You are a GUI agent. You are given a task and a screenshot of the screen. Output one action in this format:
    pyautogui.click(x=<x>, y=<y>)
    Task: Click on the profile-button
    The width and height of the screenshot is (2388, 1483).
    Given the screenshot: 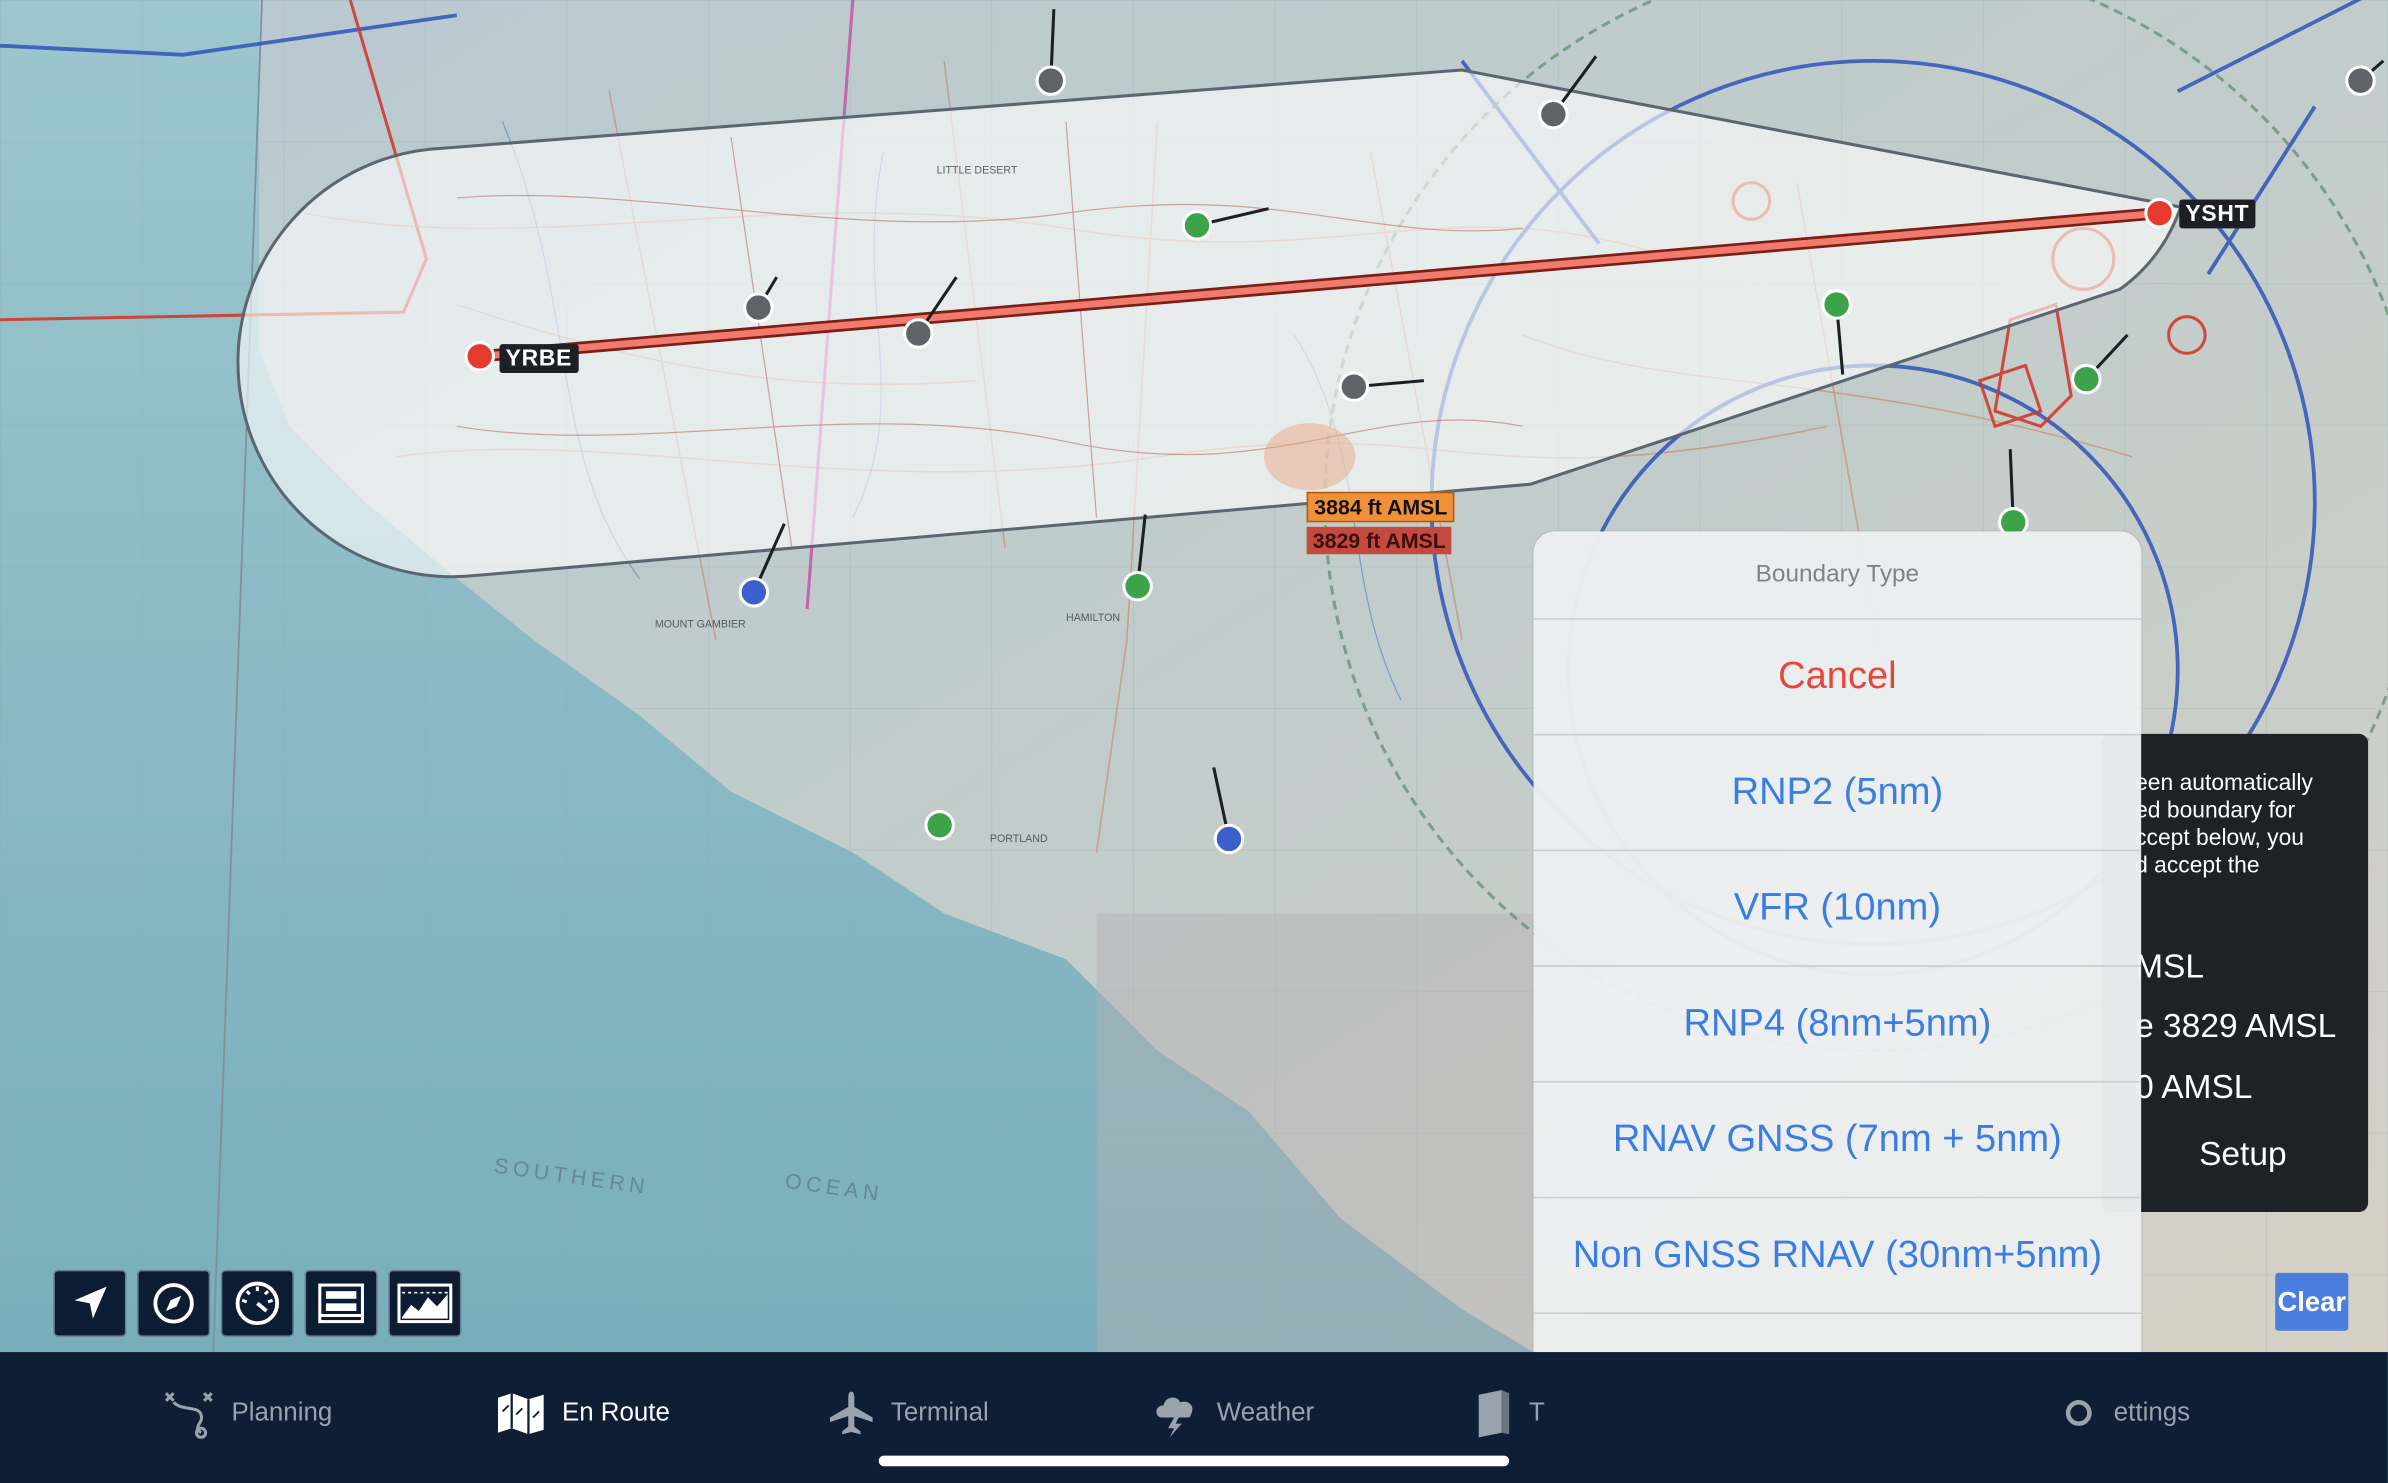 What is the action you would take?
    pyautogui.click(x=425, y=1303)
    